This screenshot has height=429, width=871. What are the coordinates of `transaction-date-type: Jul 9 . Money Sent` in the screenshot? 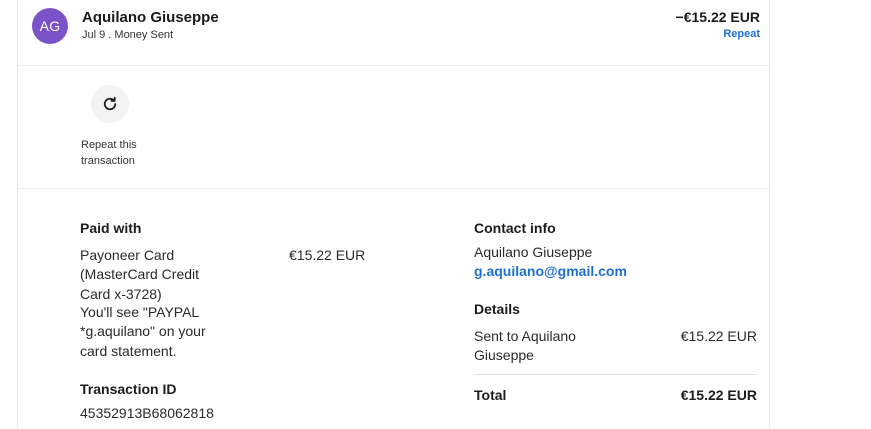 It's located at (128, 35).